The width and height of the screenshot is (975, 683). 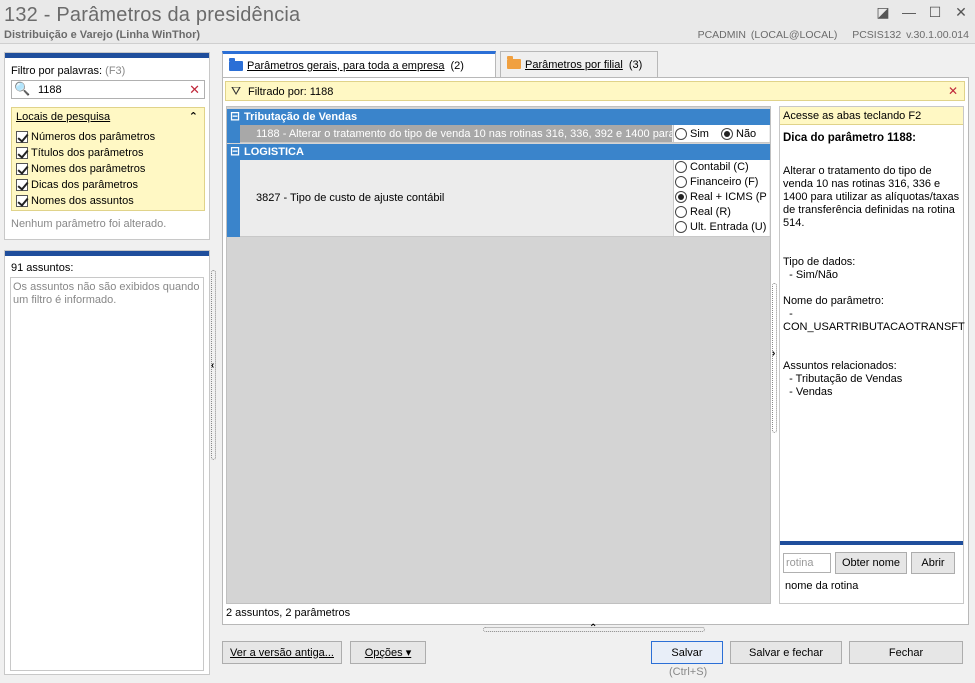 I want to click on close-button: Fechar, so click(x=906, y=652).